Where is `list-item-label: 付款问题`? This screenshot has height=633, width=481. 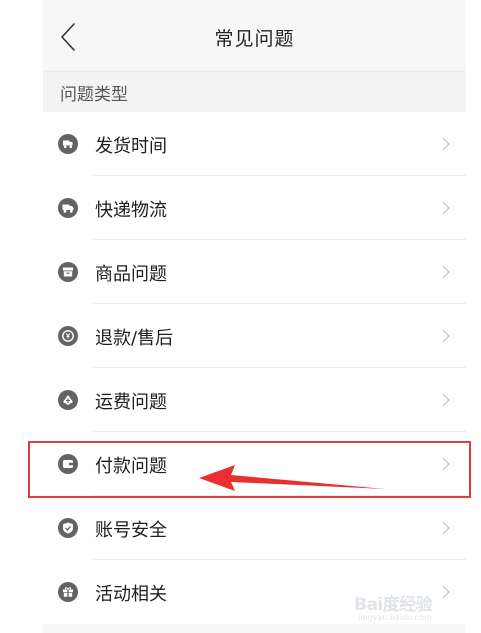
list-item-label: 付款问题 is located at coordinates (131, 466).